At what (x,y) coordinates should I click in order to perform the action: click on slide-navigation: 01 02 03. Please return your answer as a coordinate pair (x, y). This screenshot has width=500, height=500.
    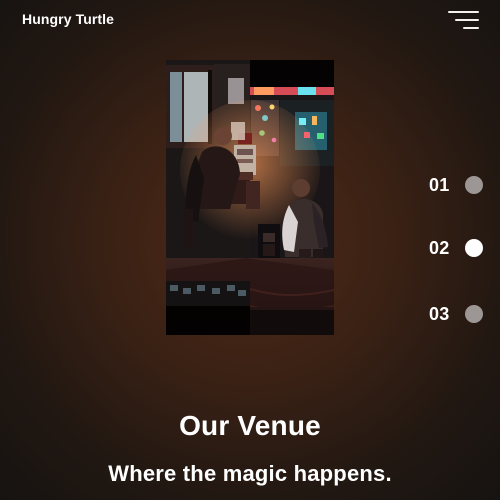
    Looking at the image, I should click on (459, 252).